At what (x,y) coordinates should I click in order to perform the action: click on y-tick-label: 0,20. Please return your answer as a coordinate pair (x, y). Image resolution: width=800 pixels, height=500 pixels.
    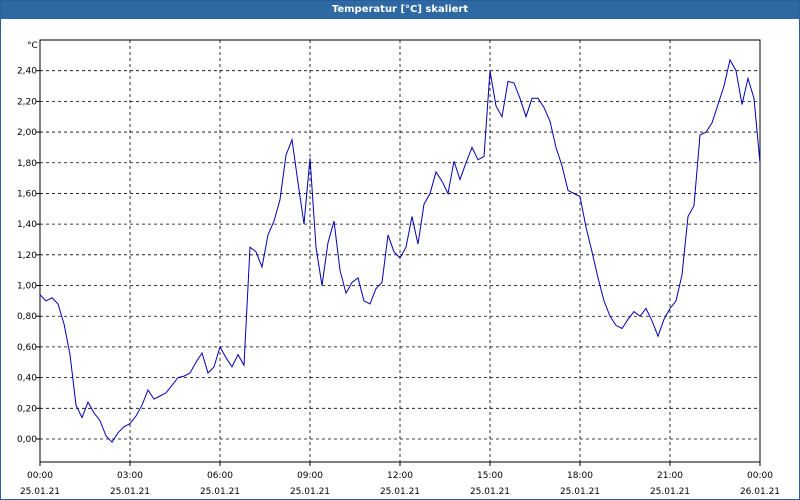
    Looking at the image, I should click on (27, 409).